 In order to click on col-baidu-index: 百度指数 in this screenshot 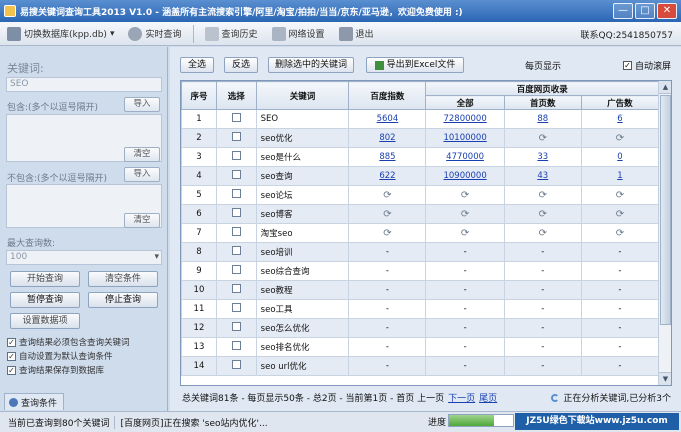, I will do `click(387, 95)`.